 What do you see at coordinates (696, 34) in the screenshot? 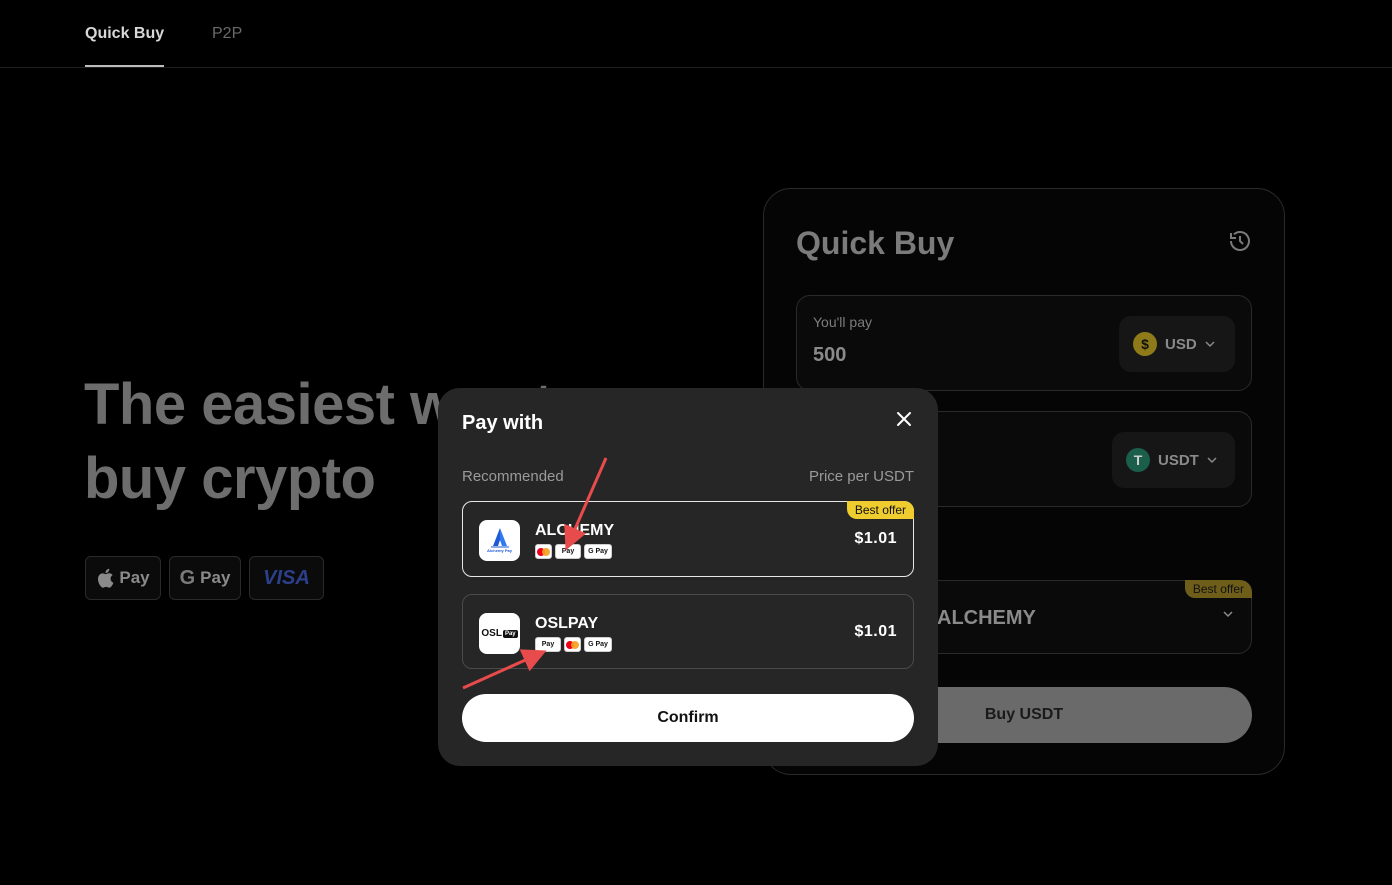
I see `top-nav: Quick Buy P2P` at bounding box center [696, 34].